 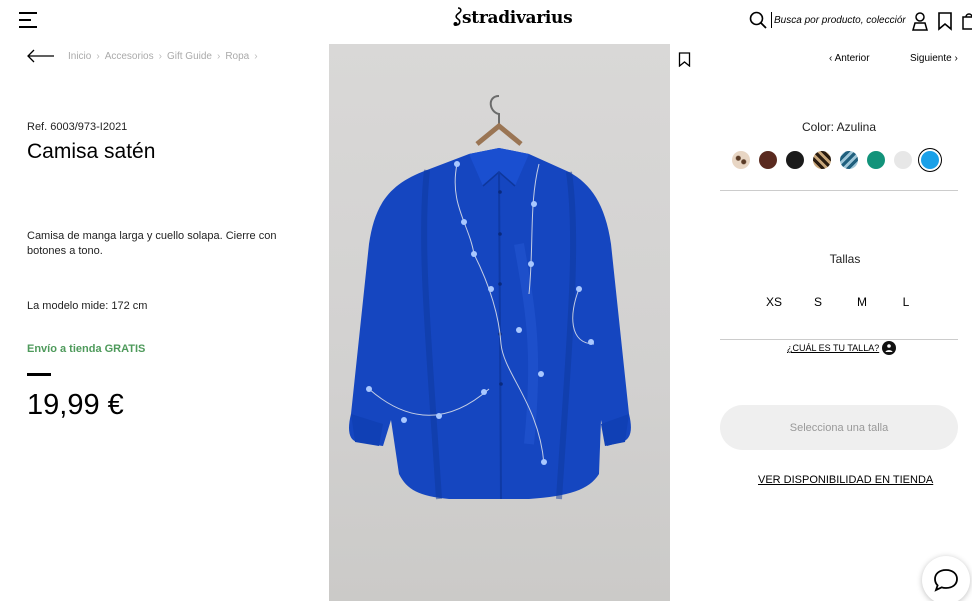 What do you see at coordinates (839, 427) in the screenshot?
I see `select-size-button: Selecciona una talla` at bounding box center [839, 427].